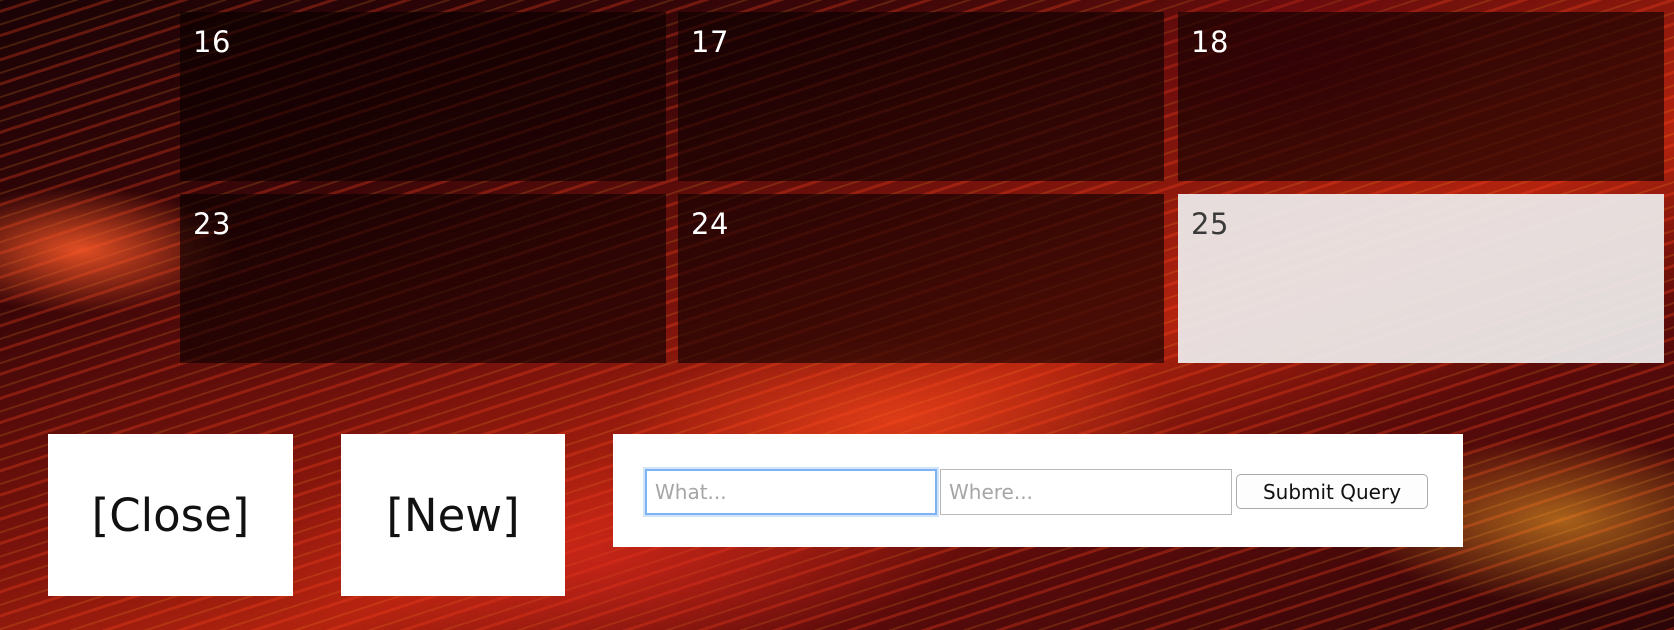 The height and width of the screenshot is (630, 1674). I want to click on search-form: Submit Query, so click(1038, 490).